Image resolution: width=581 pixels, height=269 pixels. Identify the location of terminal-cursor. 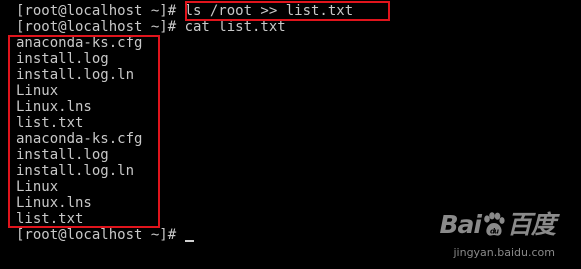
(189, 241).